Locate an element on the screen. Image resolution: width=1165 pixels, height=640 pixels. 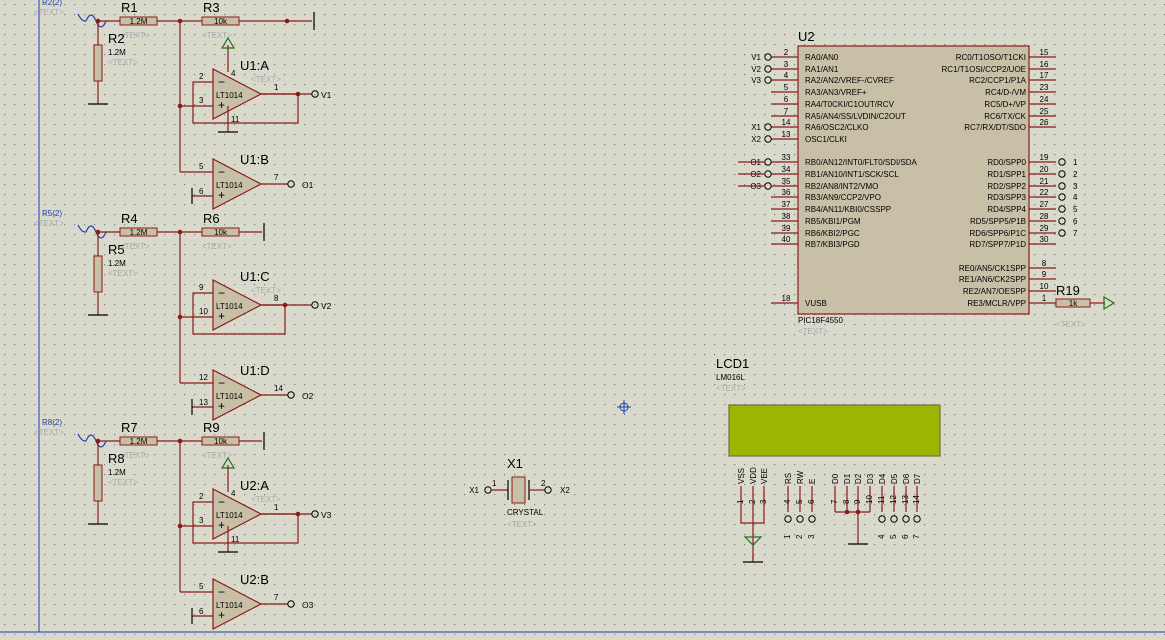
lcd-pin-name: VDD is located at coordinates (753, 475).